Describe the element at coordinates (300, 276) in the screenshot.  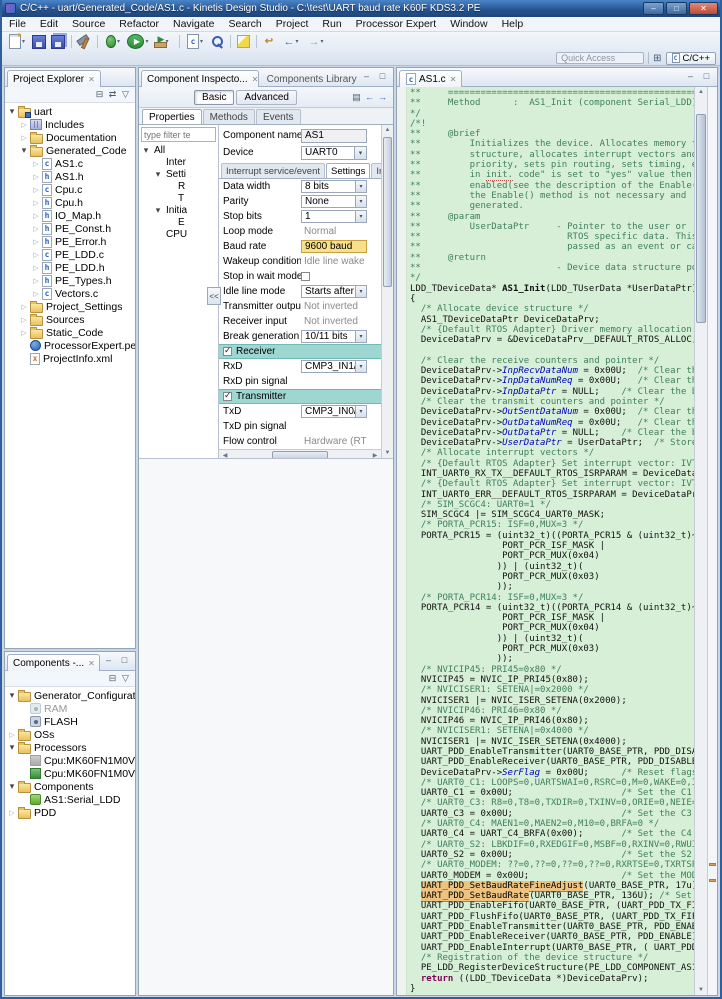
I see `property-row: Stop in wait mode` at that location.